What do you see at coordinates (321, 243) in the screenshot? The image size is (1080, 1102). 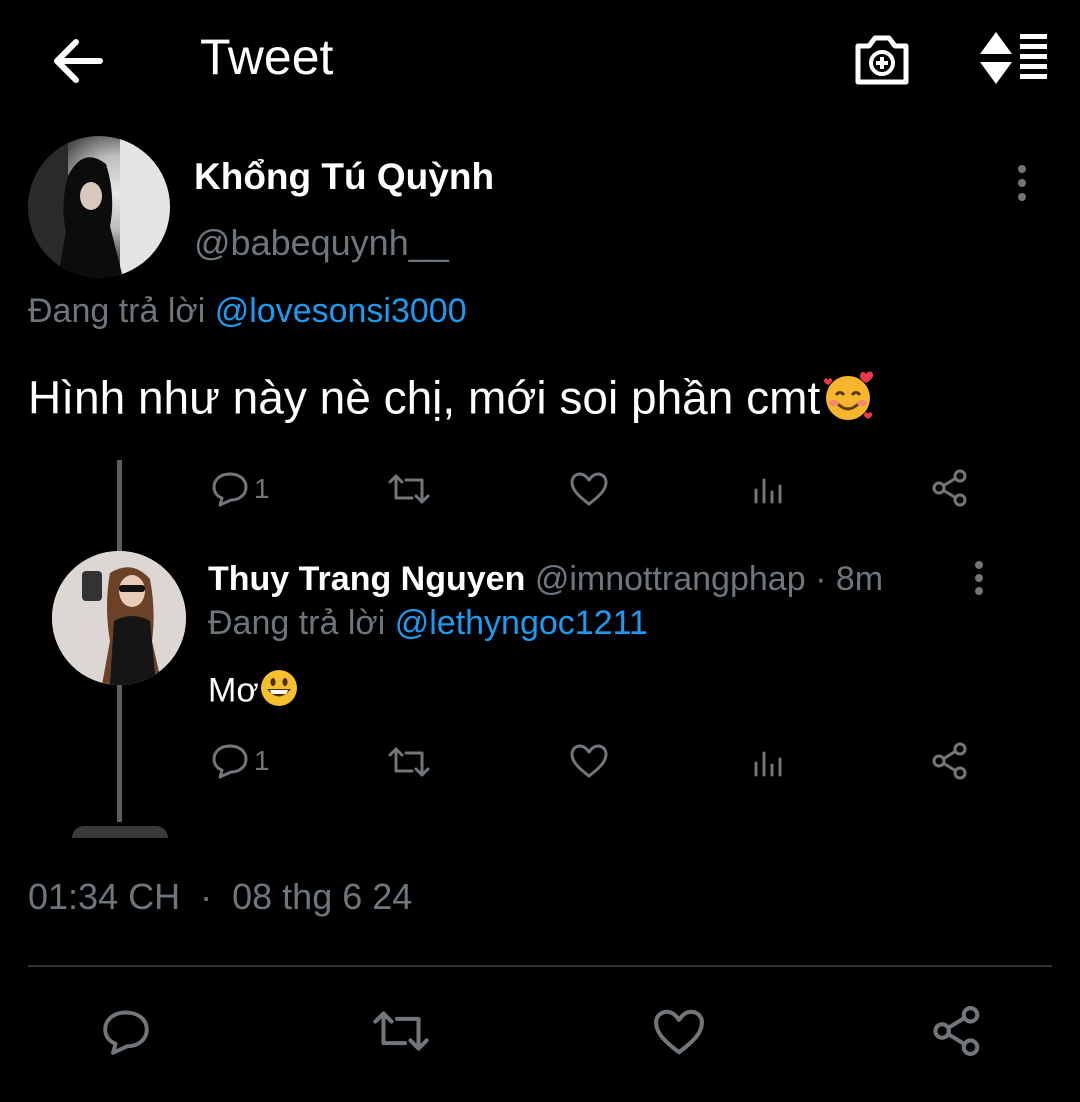 I see `author-handle: @babequynh__` at bounding box center [321, 243].